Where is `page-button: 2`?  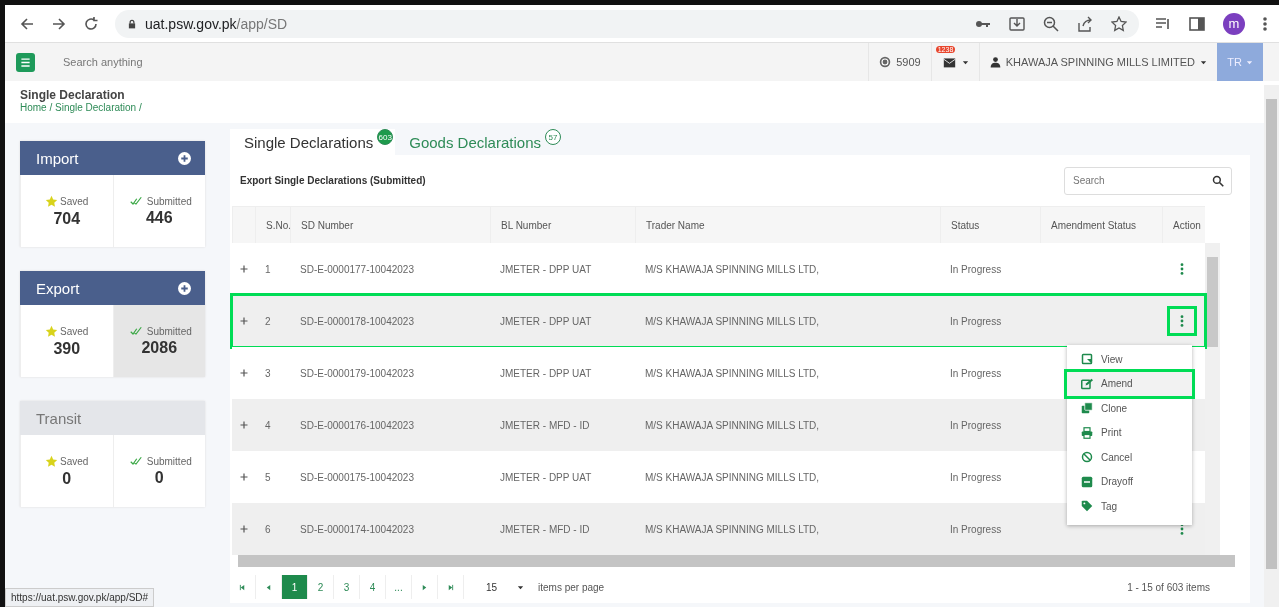 page-button: 2 is located at coordinates (321, 587).